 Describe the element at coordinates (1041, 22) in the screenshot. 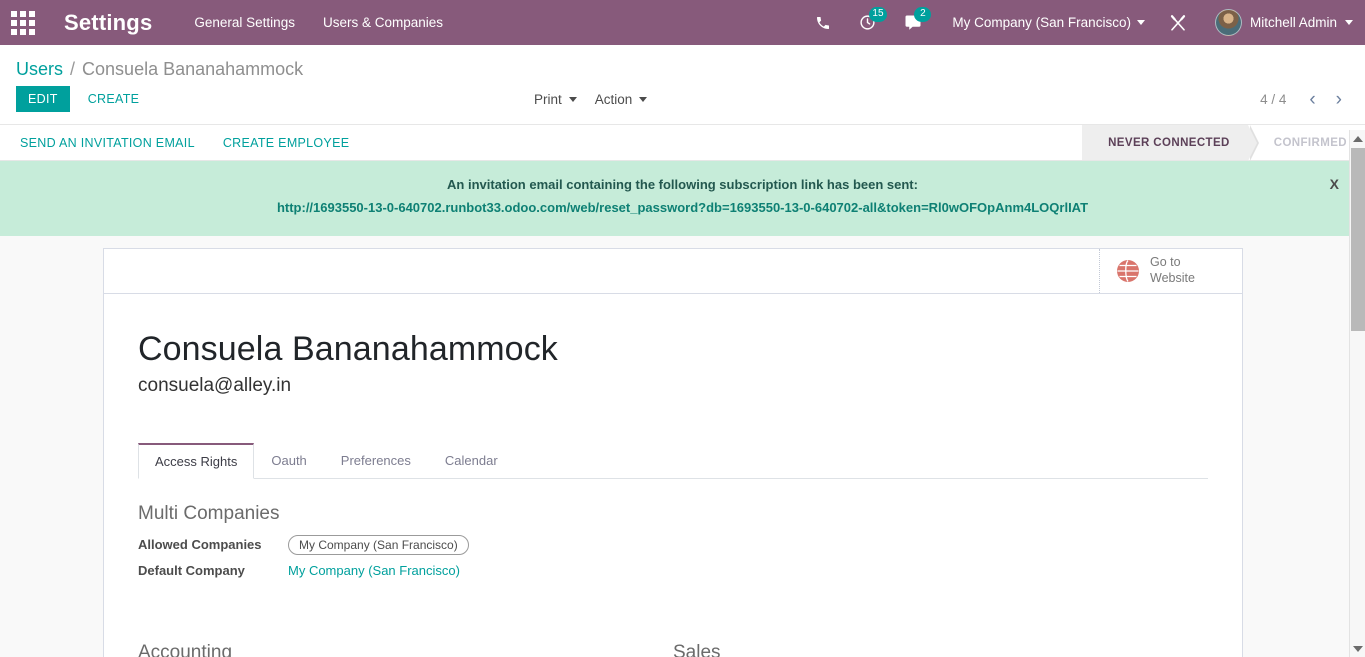

I see `company-switcher-label: My Company (San Francisco)` at that location.